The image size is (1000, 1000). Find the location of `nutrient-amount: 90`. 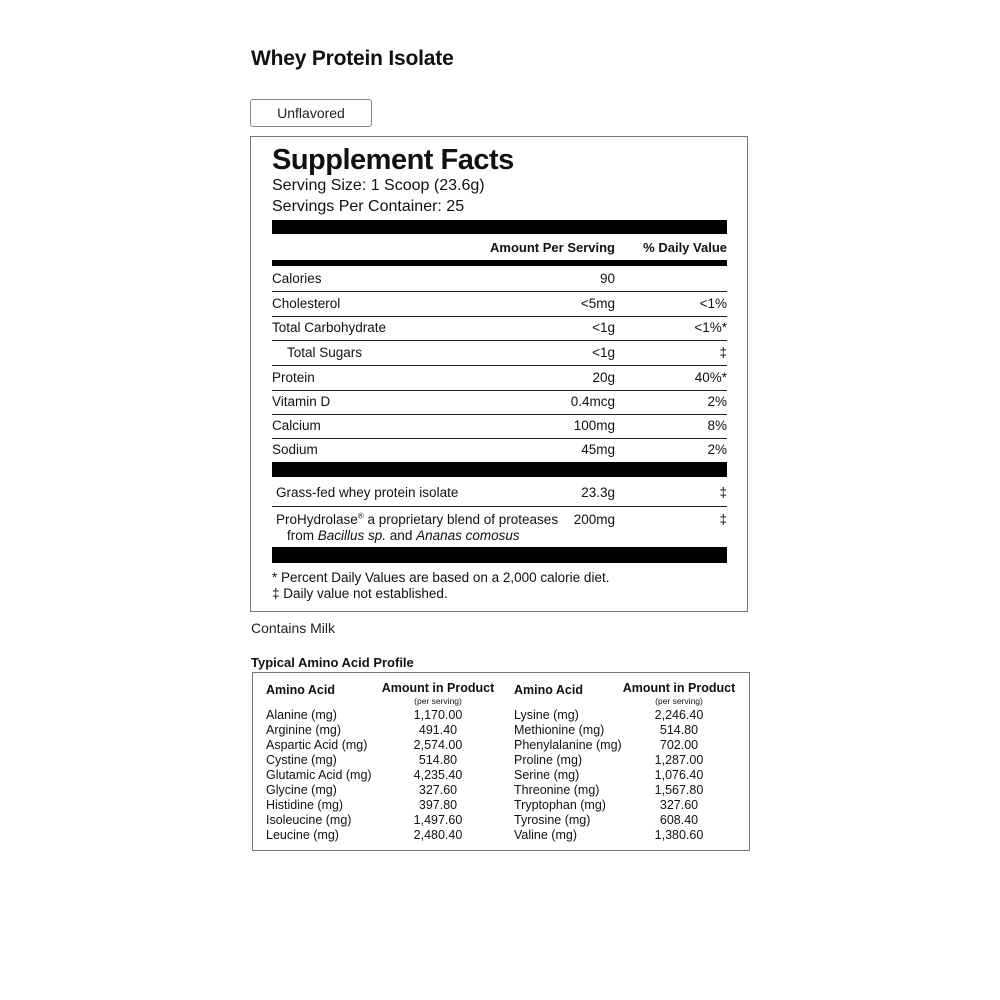

nutrient-amount: 90 is located at coordinates (607, 278).